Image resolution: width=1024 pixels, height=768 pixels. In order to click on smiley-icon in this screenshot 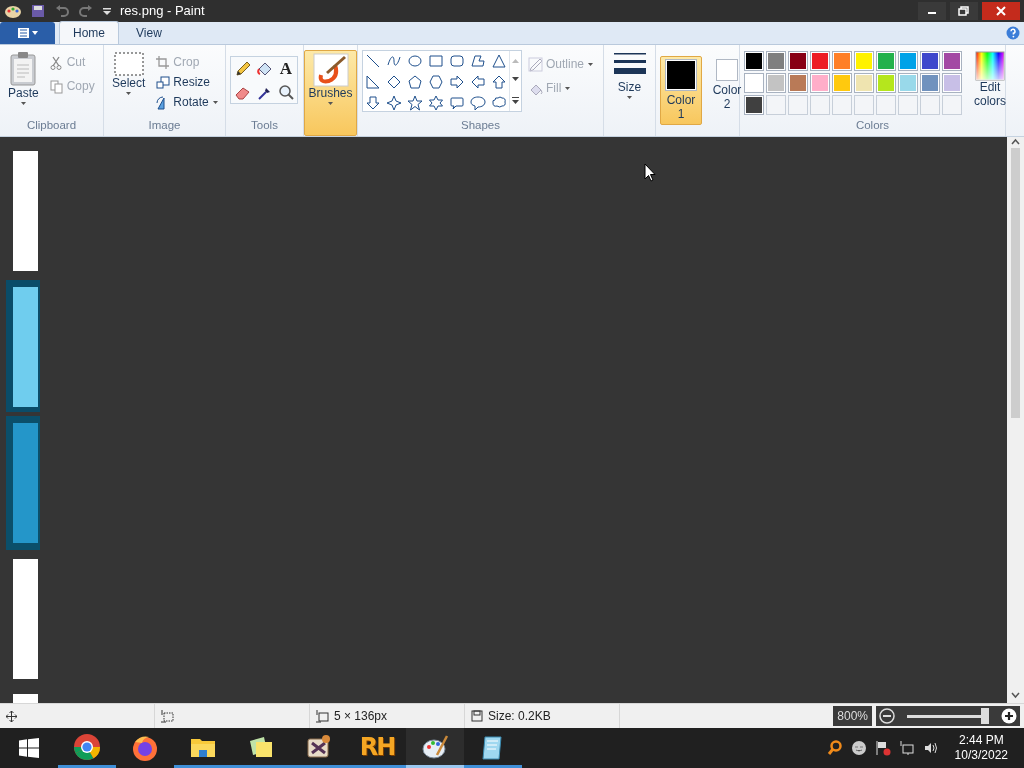, I will do `click(858, 748)`.